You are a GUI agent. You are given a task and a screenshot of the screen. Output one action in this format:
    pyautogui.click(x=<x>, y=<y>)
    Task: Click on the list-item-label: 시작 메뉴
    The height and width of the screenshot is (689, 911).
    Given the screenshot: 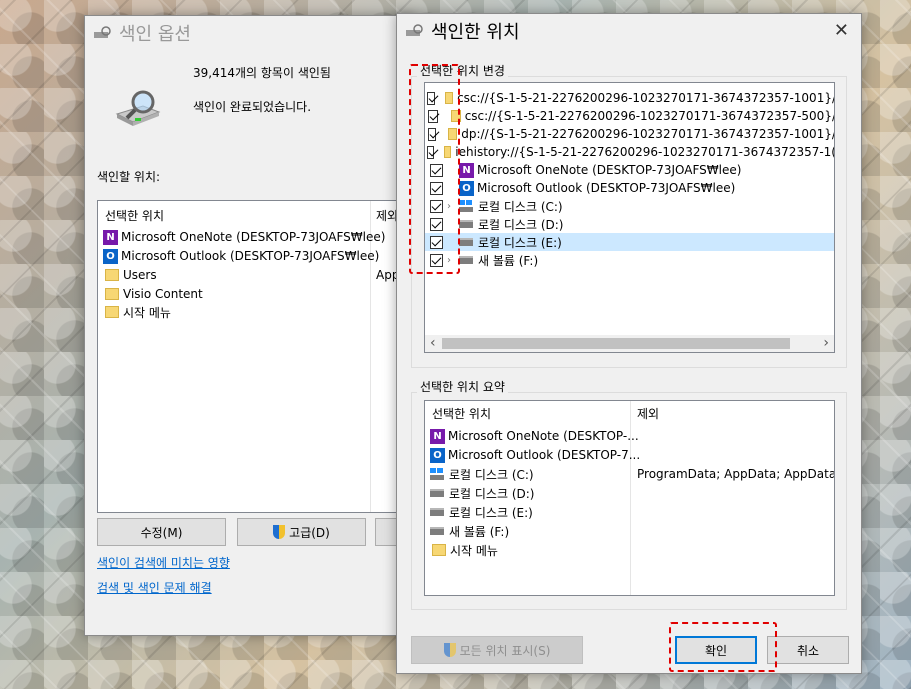 What is the action you would take?
    pyautogui.click(x=147, y=312)
    